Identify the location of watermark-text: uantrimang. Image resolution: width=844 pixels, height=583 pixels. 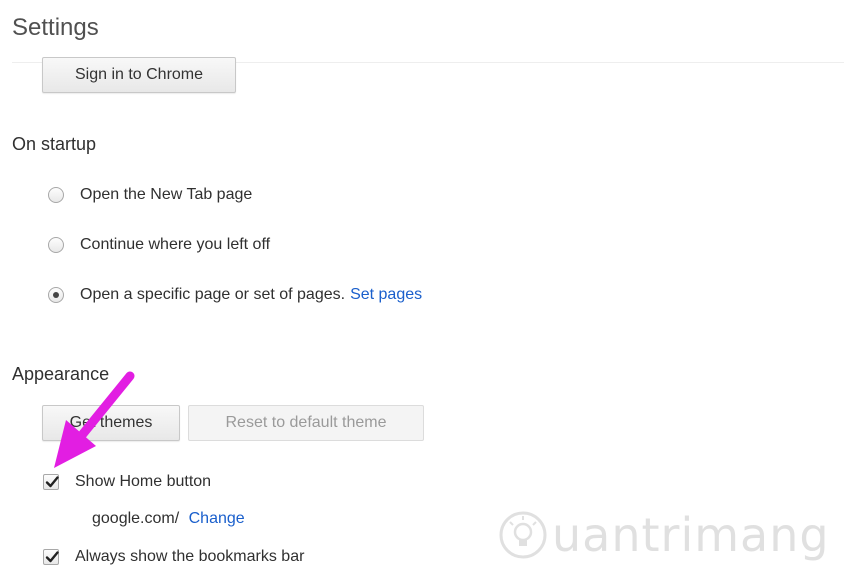
(691, 535).